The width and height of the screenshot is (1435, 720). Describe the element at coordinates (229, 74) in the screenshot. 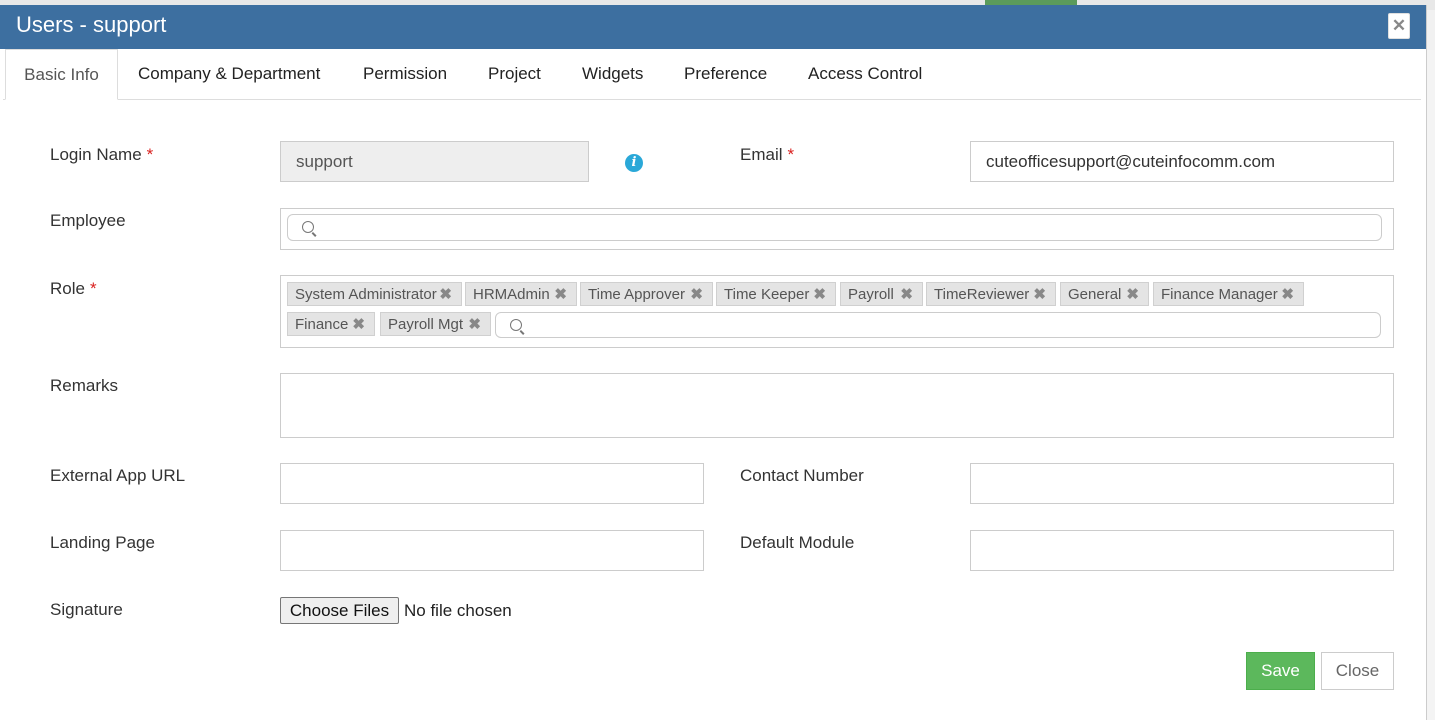

I see `tab-company-department: Company & Department` at that location.